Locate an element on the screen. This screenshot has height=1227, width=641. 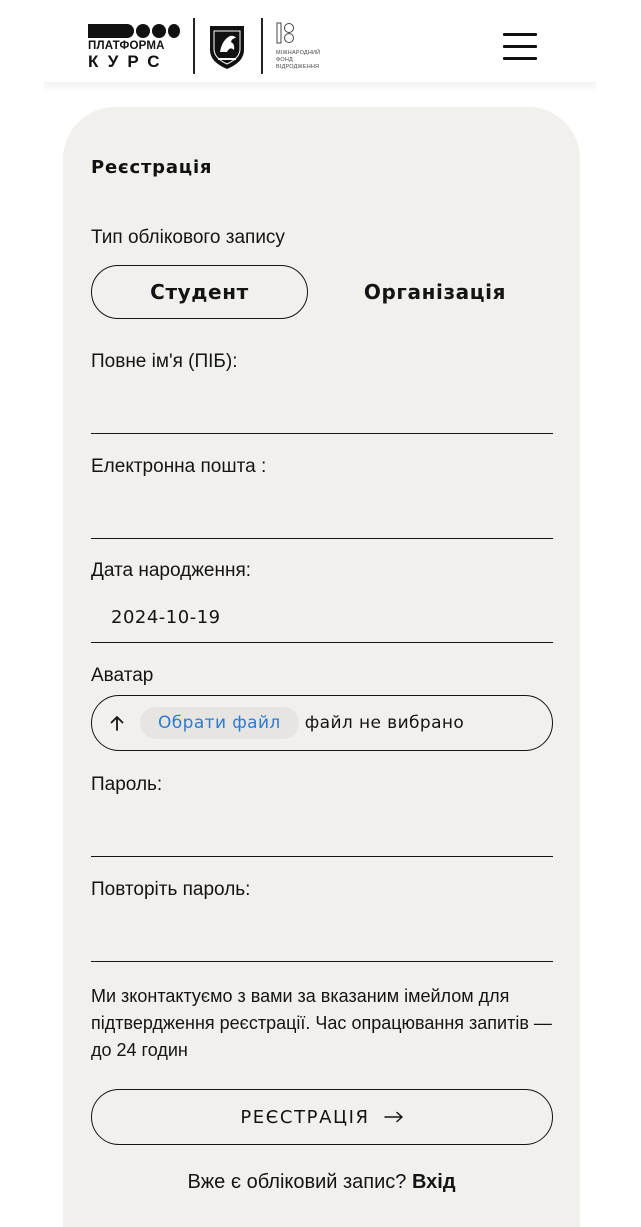
repeat-password-input is located at coordinates (322, 937).